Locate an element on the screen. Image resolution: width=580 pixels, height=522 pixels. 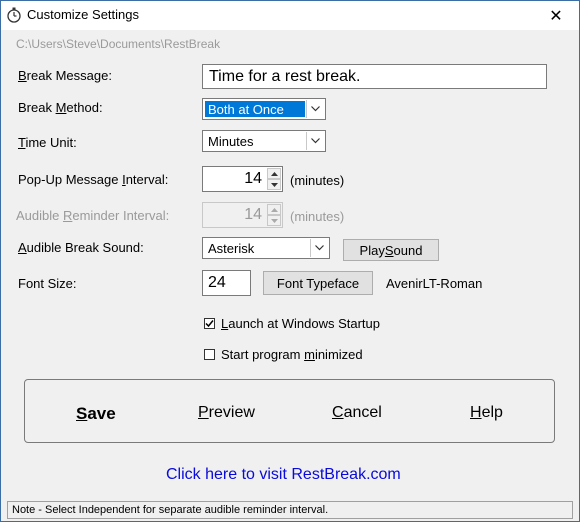
font-size-label: Font Size: is located at coordinates (47, 283).